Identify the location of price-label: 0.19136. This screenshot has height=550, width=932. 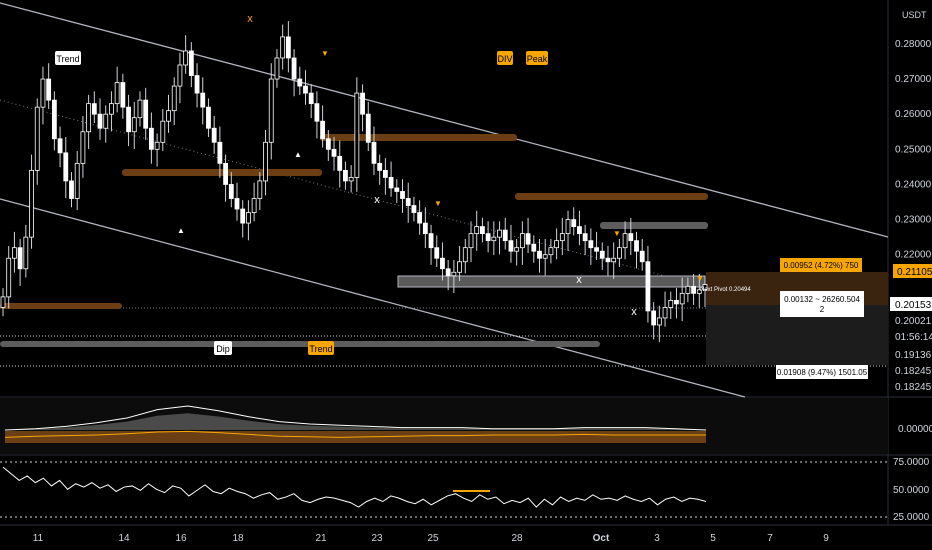
(911, 354).